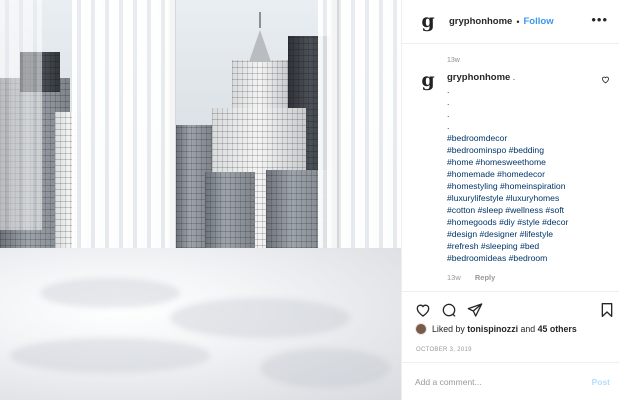 This screenshot has height=400, width=619. Describe the element at coordinates (599, 19) in the screenshot. I see `more-options-icon: •••` at that location.